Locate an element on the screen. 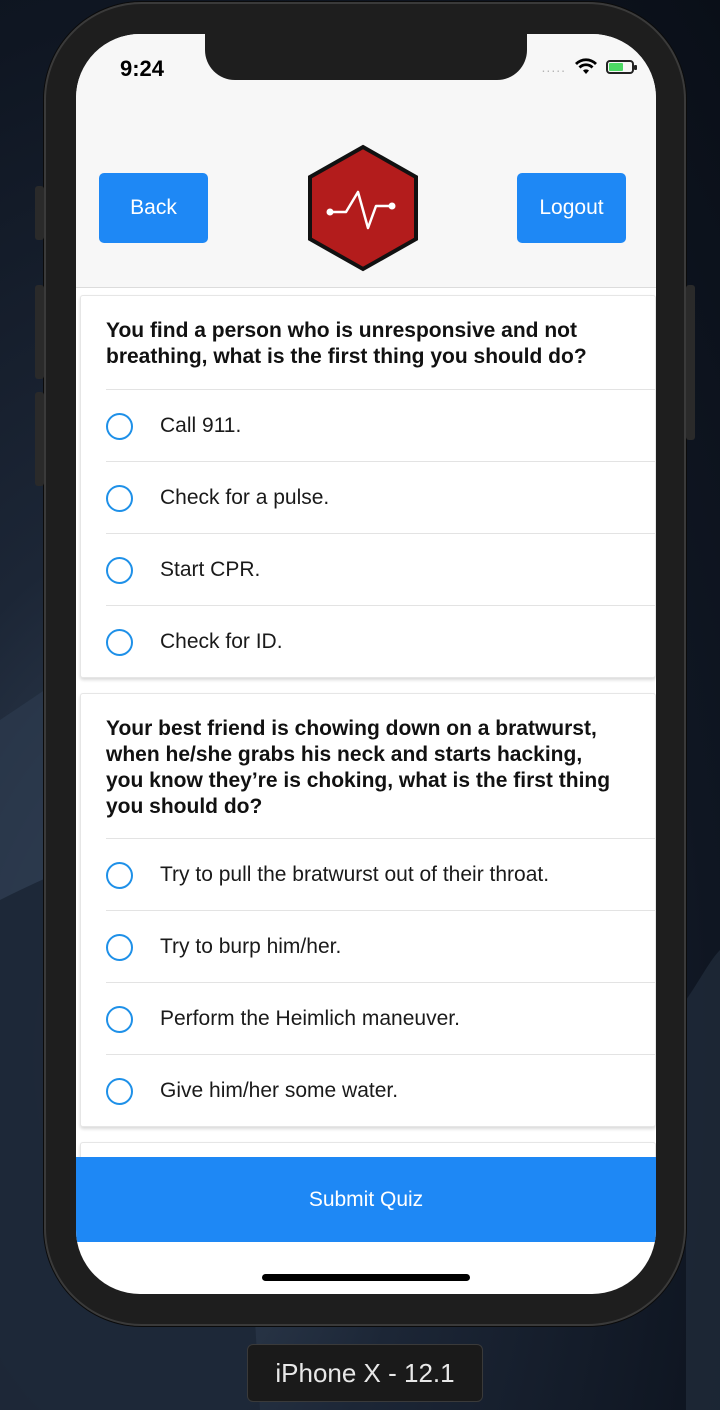 The width and height of the screenshot is (720, 1410). answer-option: Give him/her some water. is located at coordinates (380, 1090).